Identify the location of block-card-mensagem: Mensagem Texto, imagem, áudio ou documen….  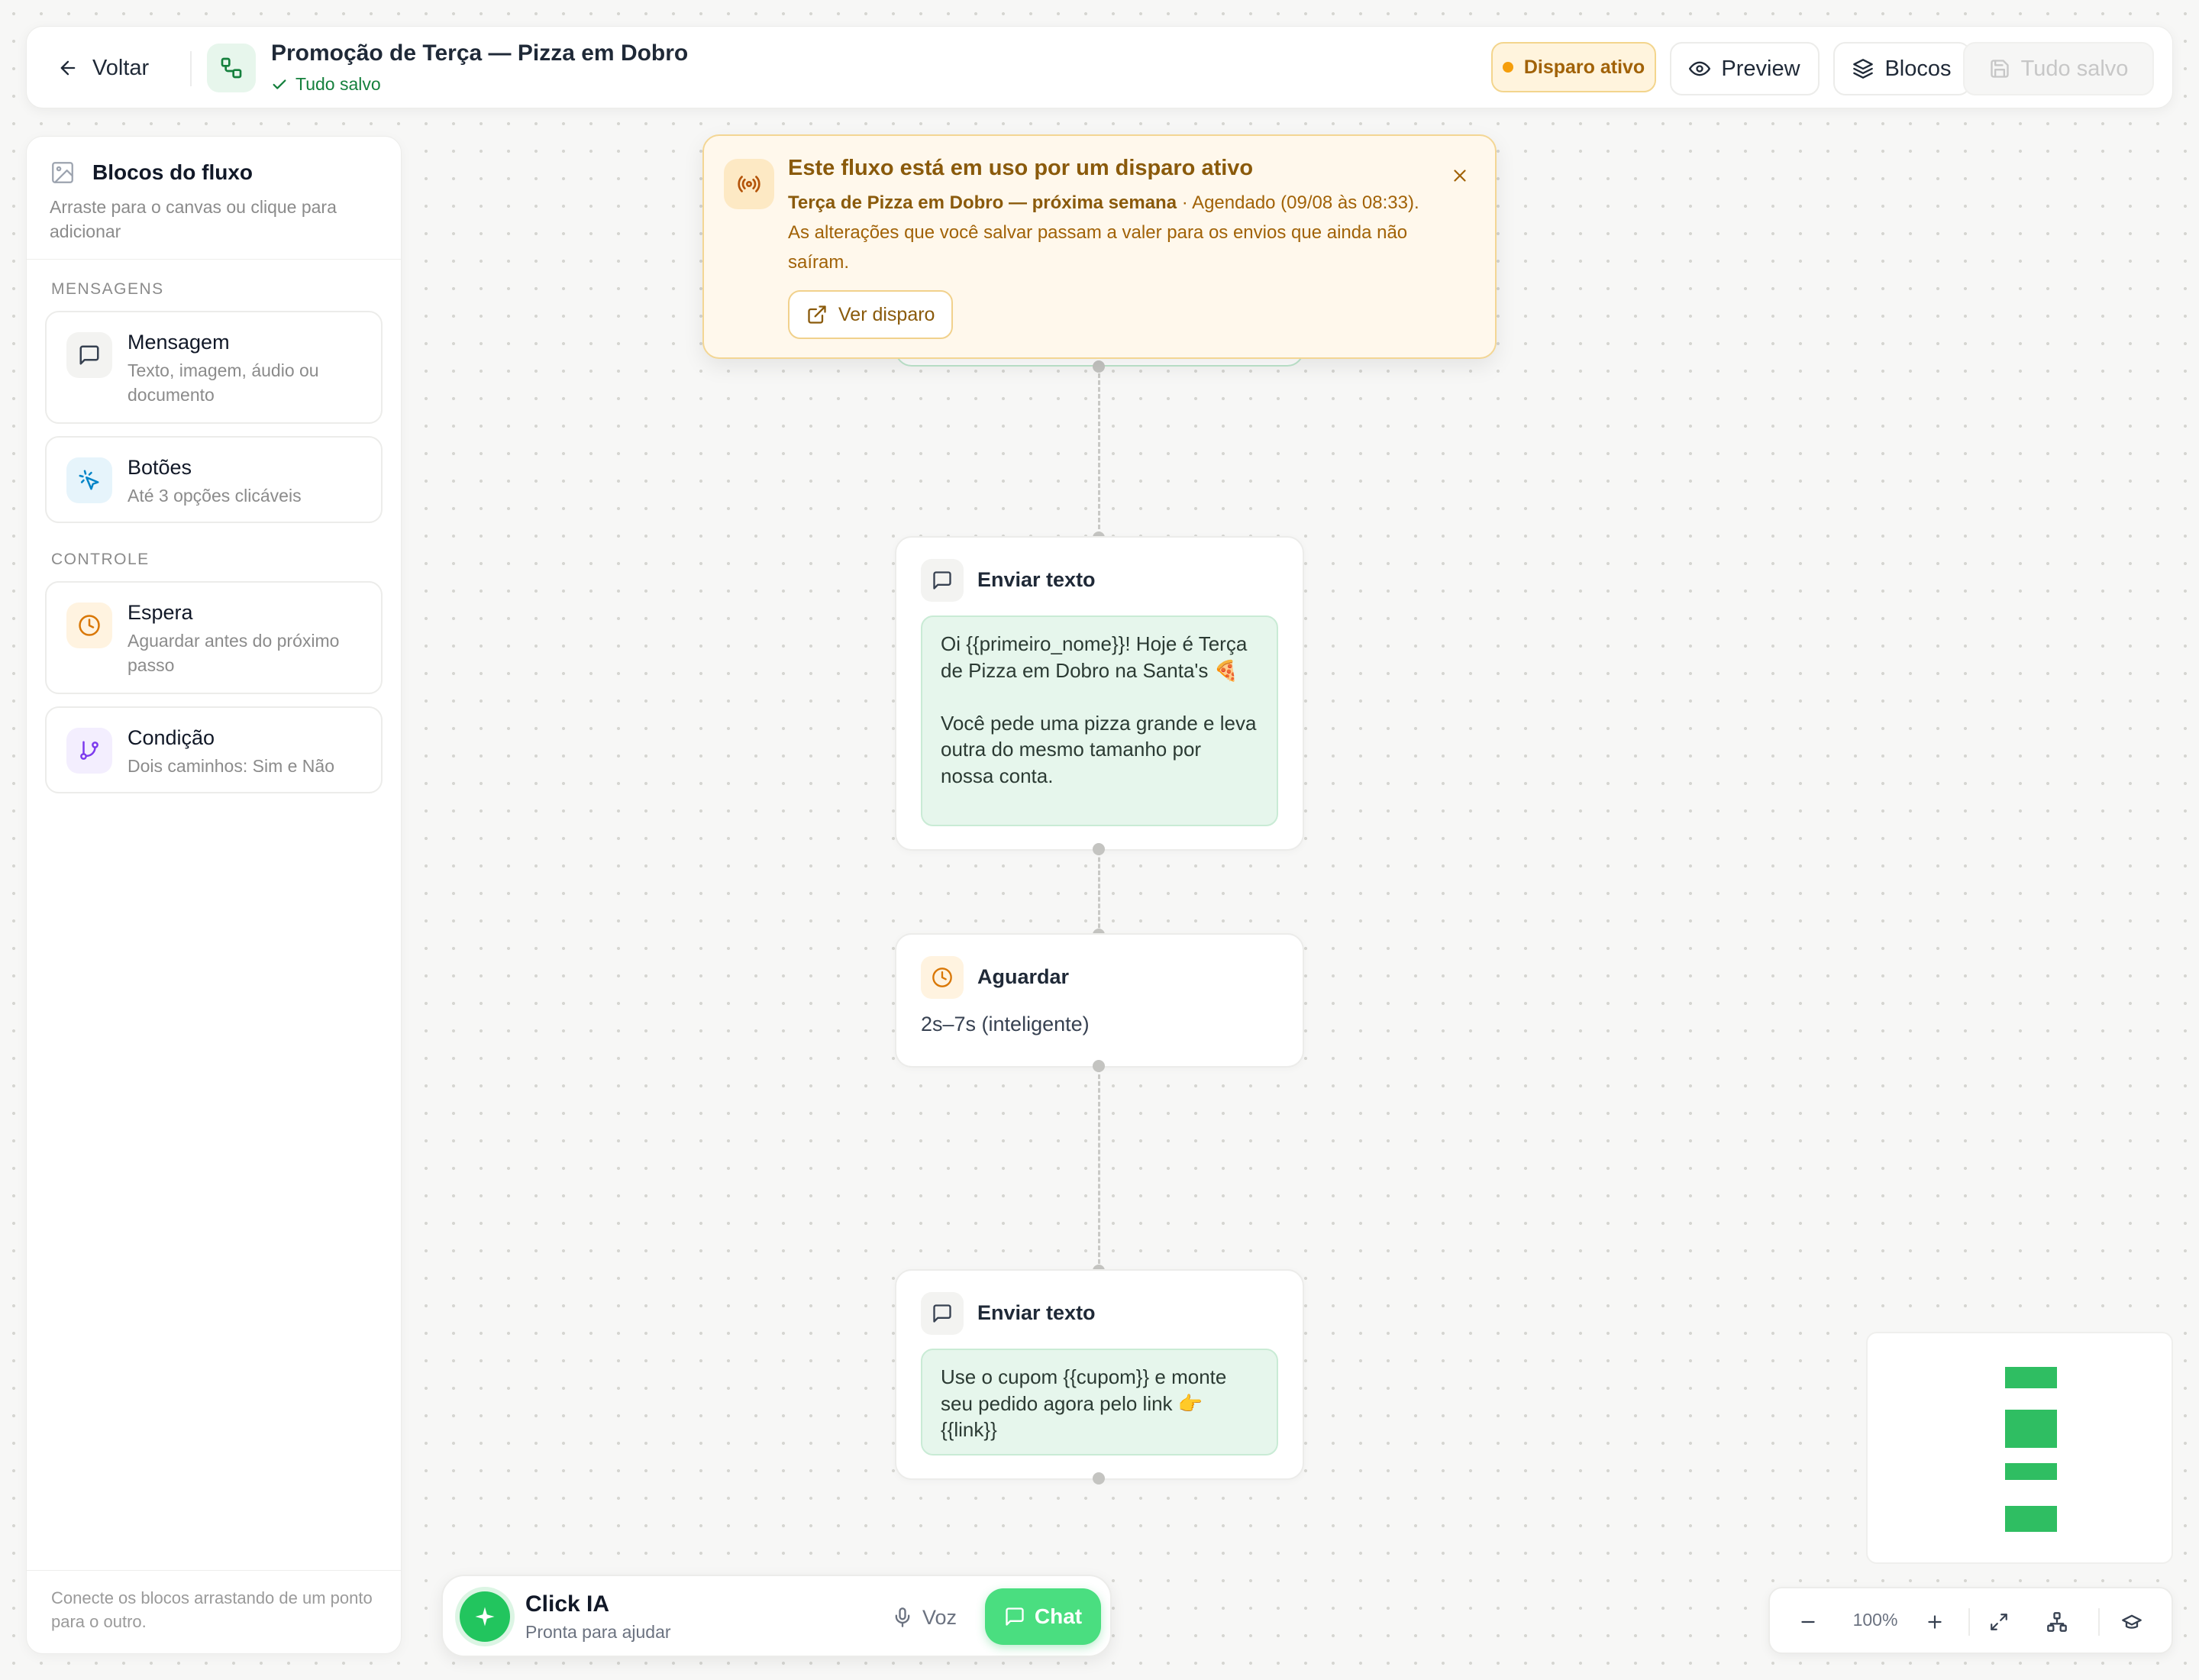
(214, 367).